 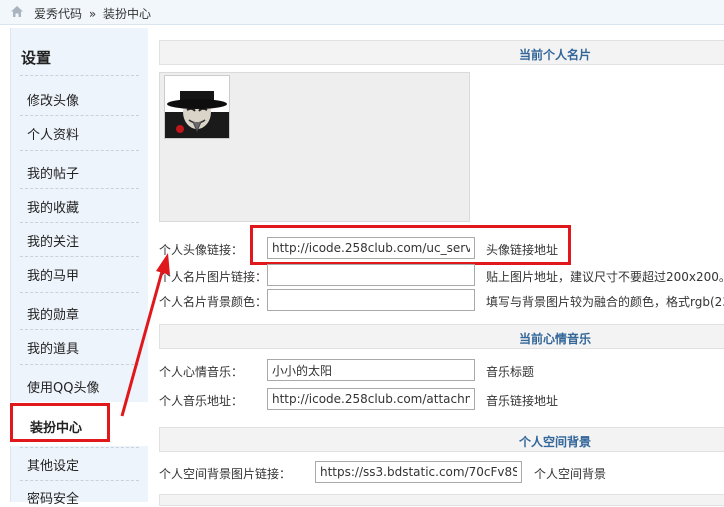 I want to click on space-bg-image-label: 个人空间背景图片链接：, so click(x=225, y=474).